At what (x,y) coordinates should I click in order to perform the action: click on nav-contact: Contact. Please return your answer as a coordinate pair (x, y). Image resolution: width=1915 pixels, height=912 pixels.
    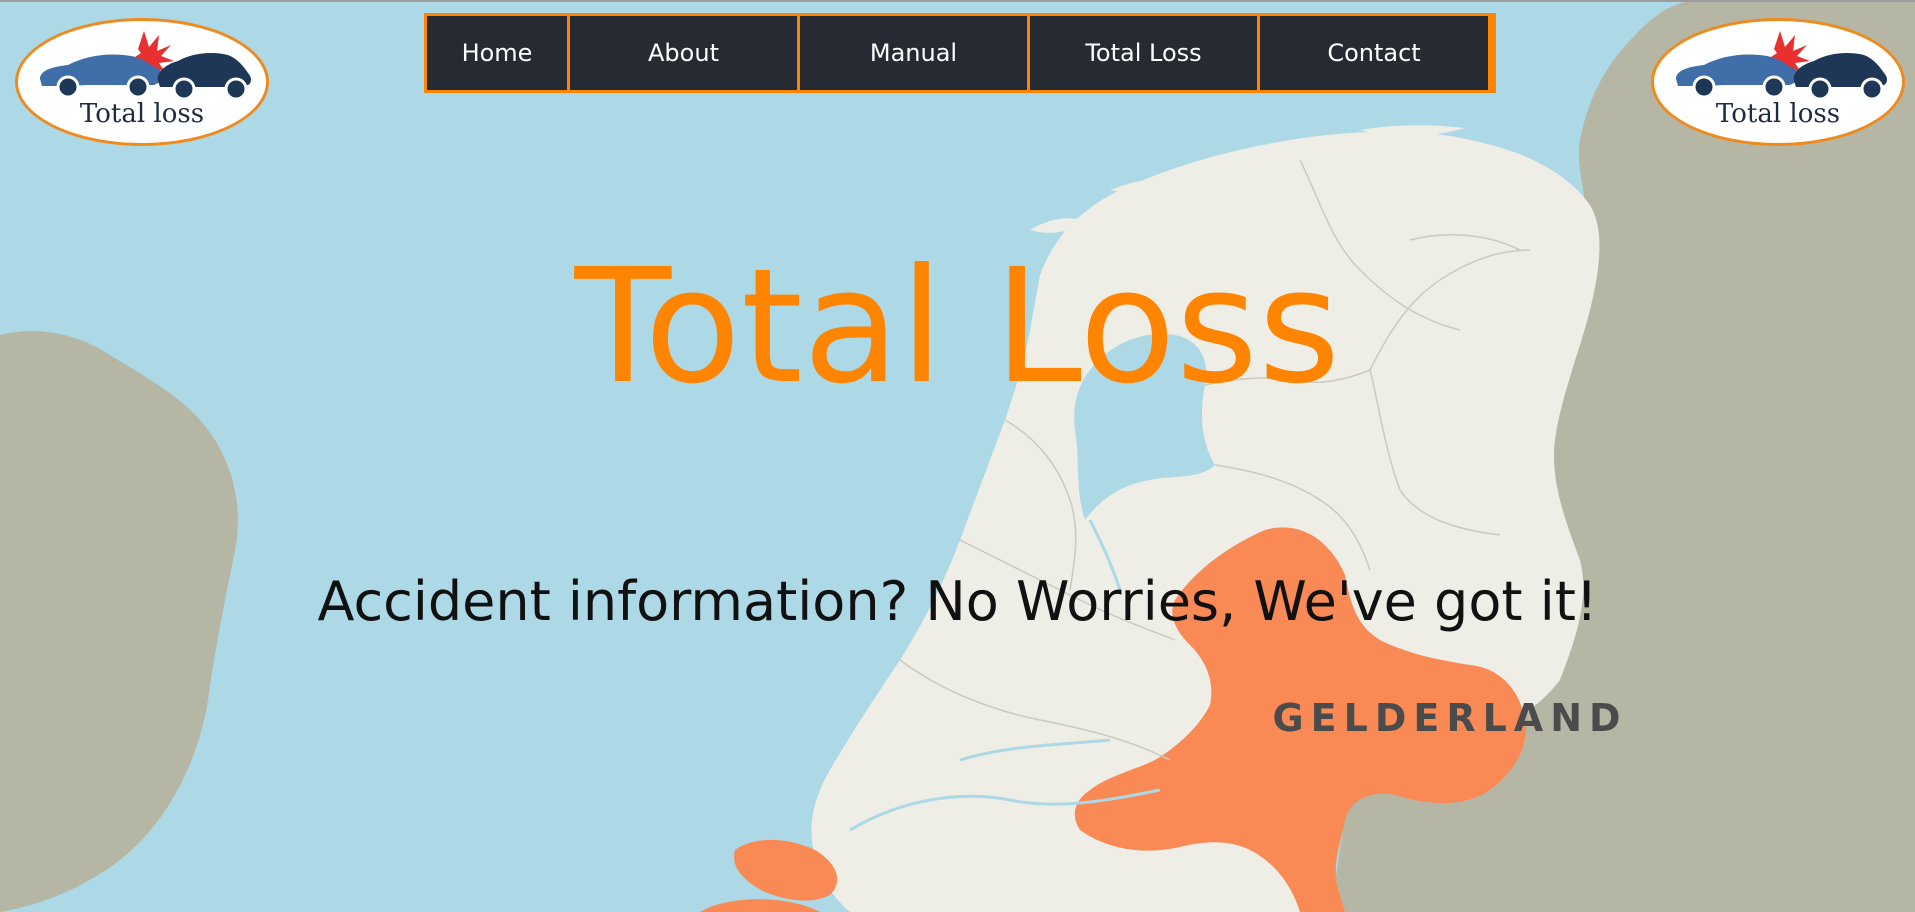
    Looking at the image, I should click on (1374, 53).